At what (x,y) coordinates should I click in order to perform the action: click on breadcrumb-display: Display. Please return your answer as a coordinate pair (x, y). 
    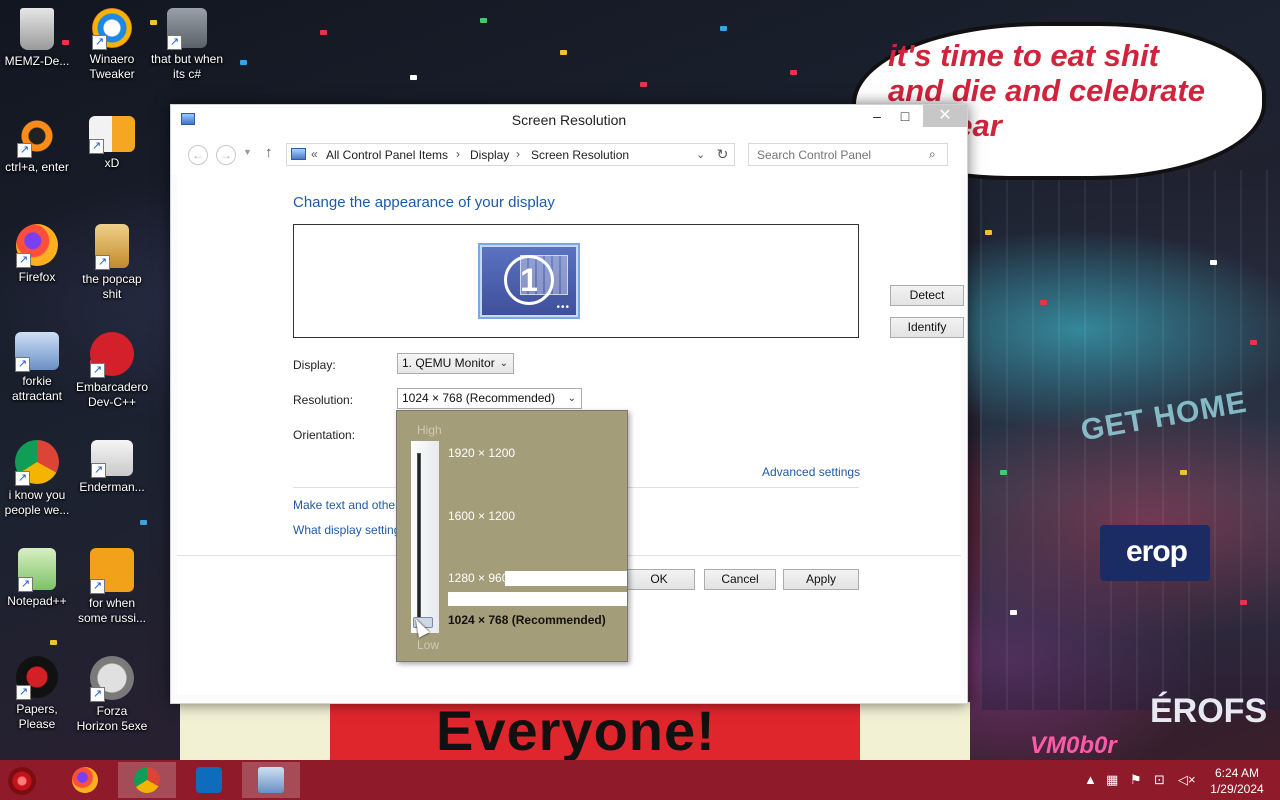
    Looking at the image, I should click on (489, 155).